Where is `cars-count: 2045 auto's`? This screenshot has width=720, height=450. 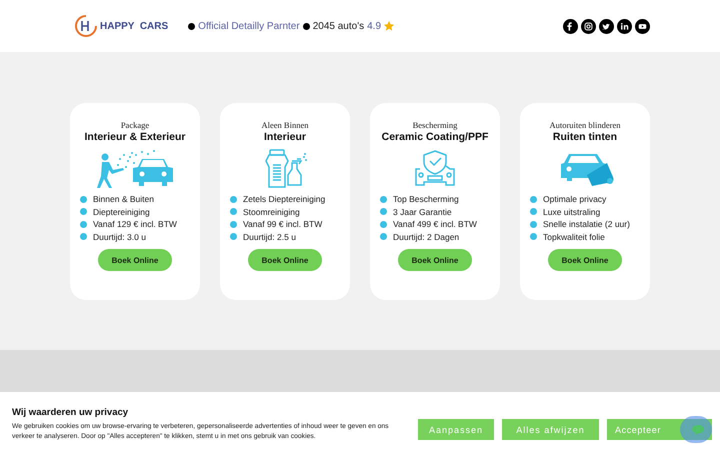
cars-count: 2045 auto's is located at coordinates (338, 26).